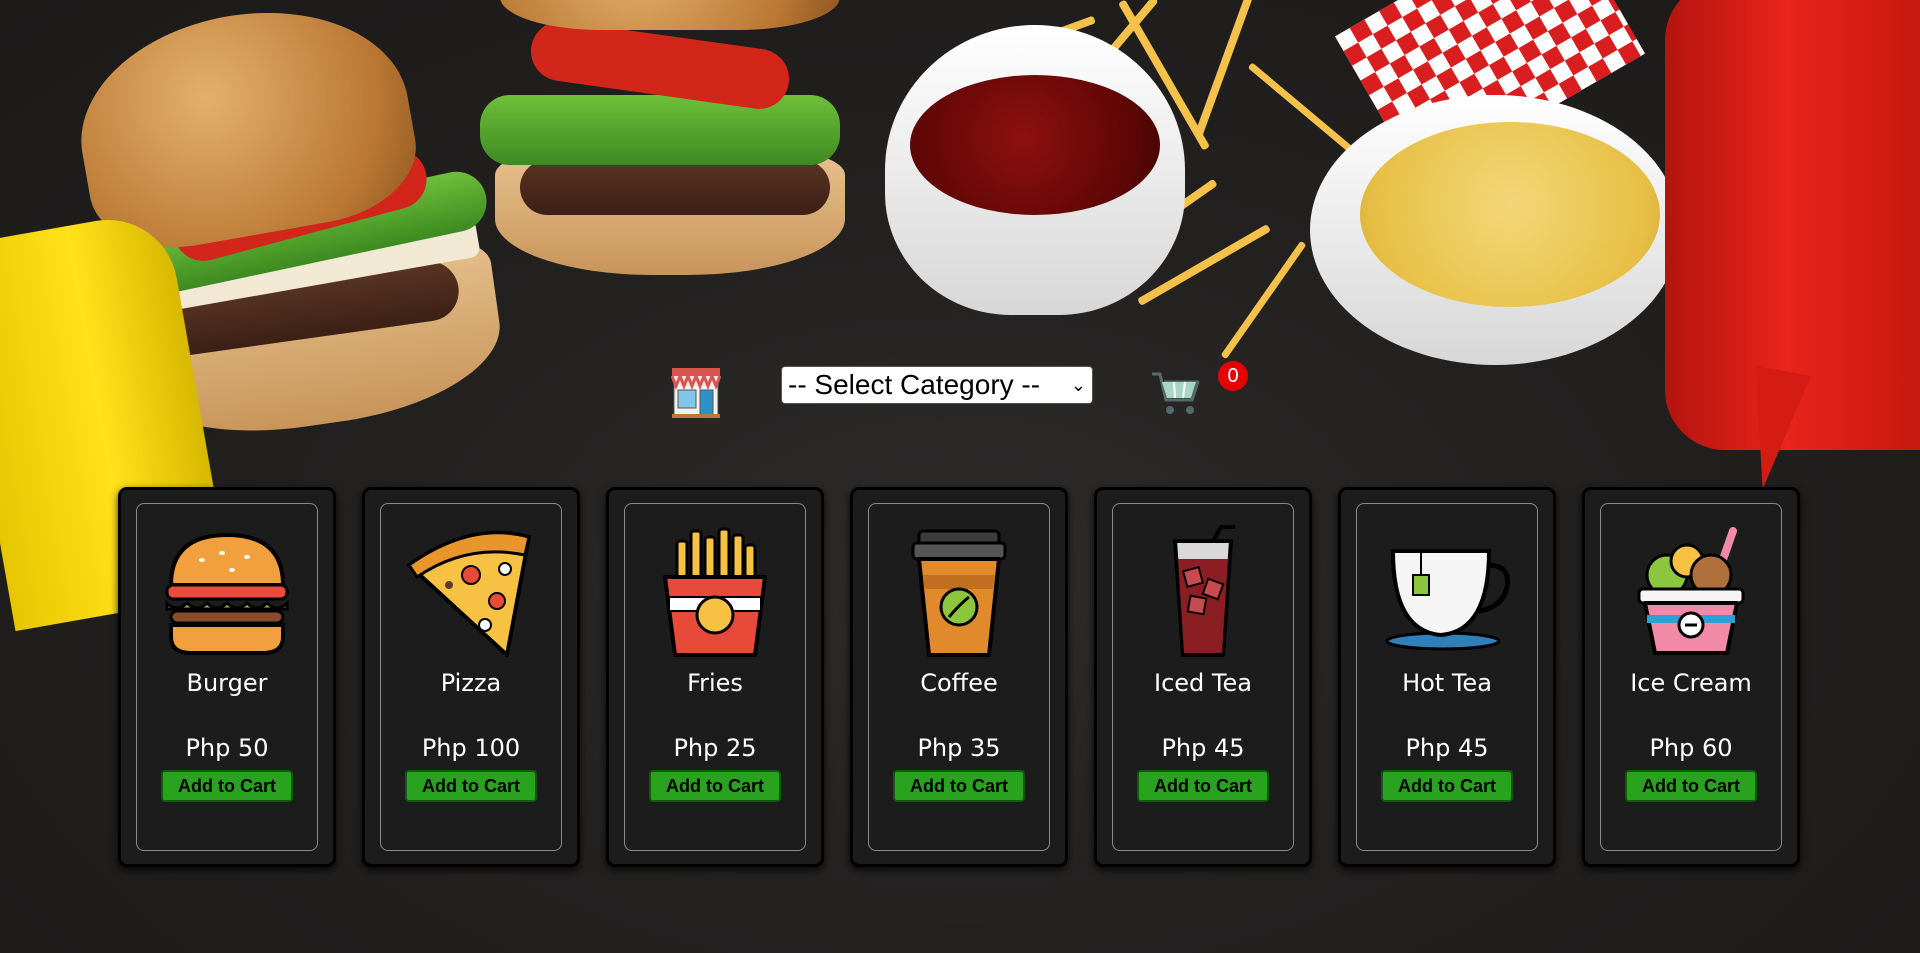 This screenshot has width=1920, height=953. I want to click on shopping-cart-icon, so click(1176, 392).